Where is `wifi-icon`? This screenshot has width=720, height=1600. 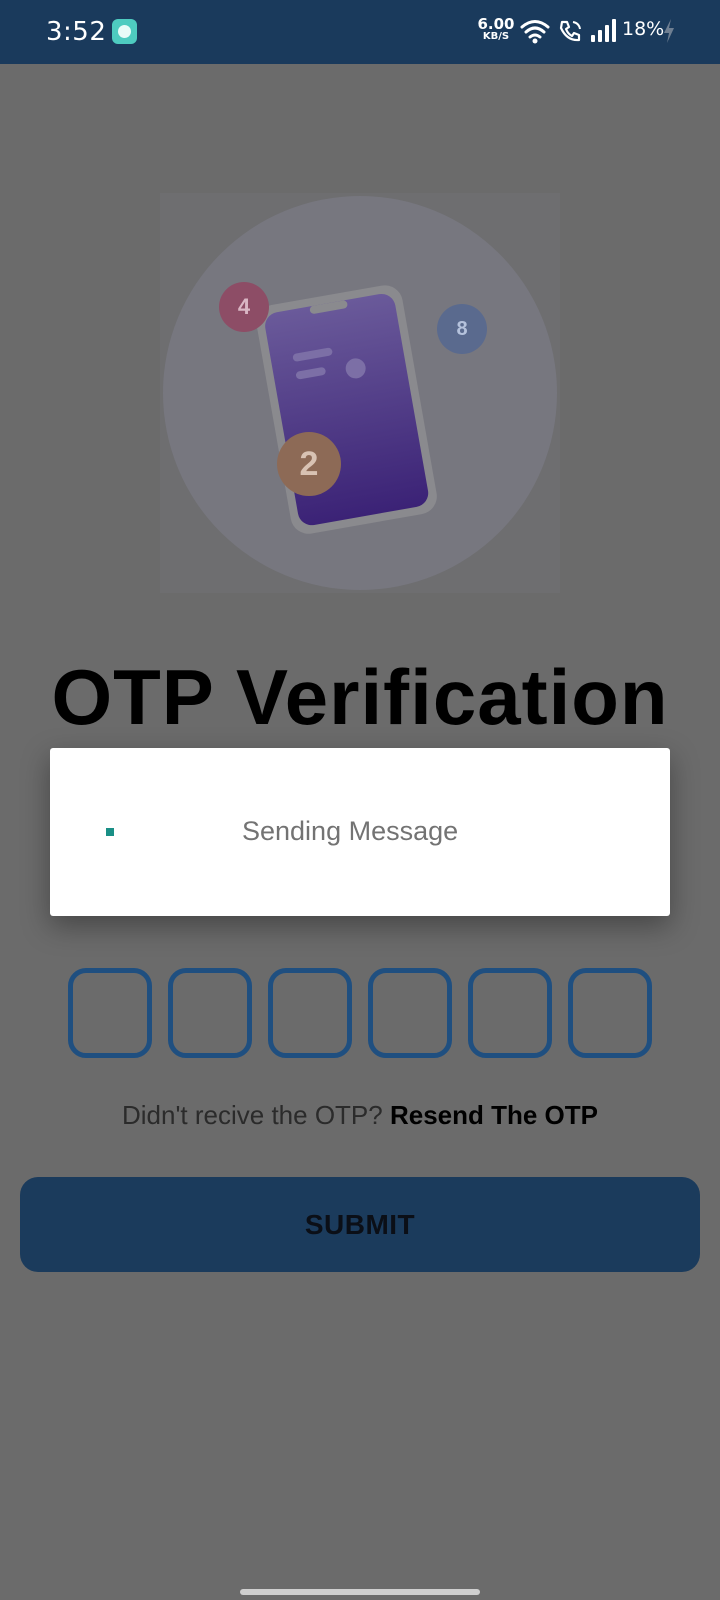
wifi-icon is located at coordinates (535, 32).